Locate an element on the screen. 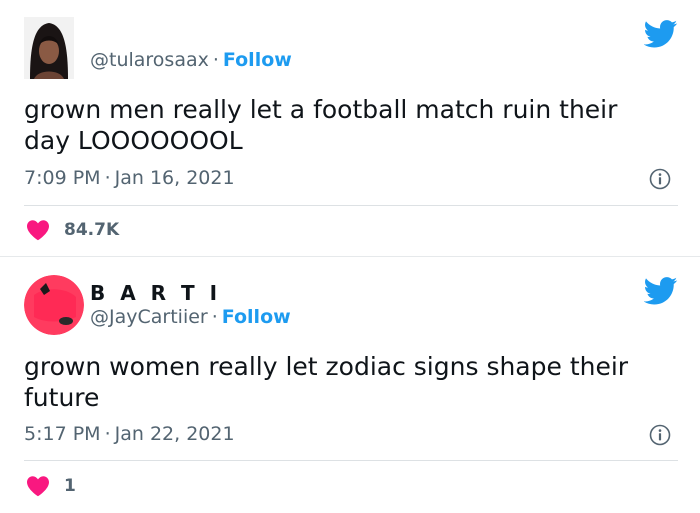  like-button: 84.7K is located at coordinates (72, 230).